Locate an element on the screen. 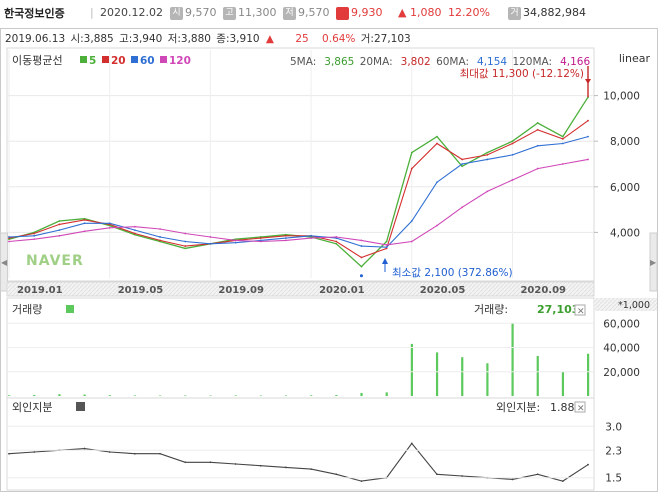 This screenshot has height=492, width=658. min-annotation: 최소값 2,100 (372.86%) is located at coordinates (452, 273).